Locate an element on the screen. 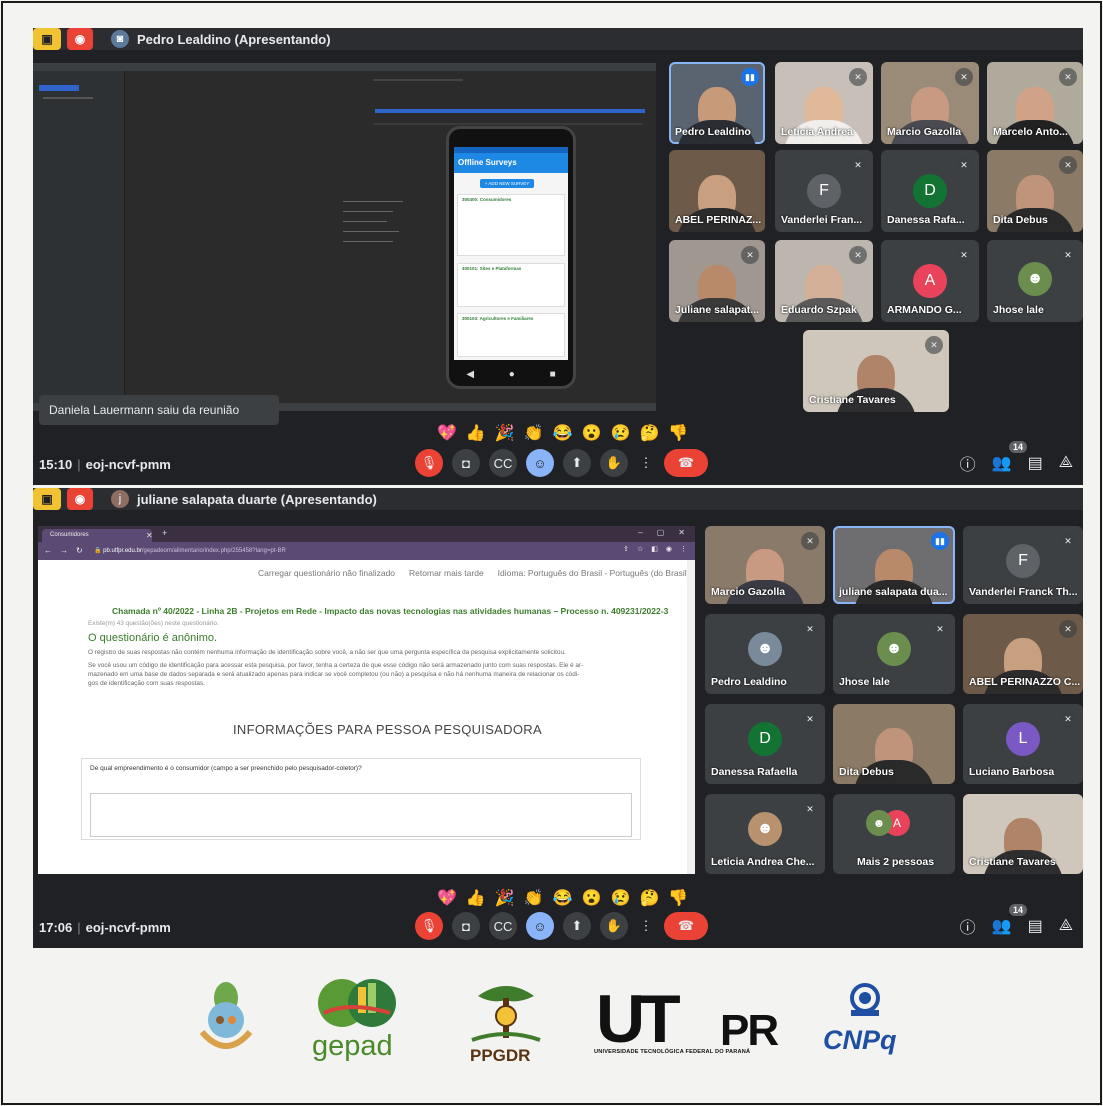  tab-close-icon: ✕ is located at coordinates (149, 535).